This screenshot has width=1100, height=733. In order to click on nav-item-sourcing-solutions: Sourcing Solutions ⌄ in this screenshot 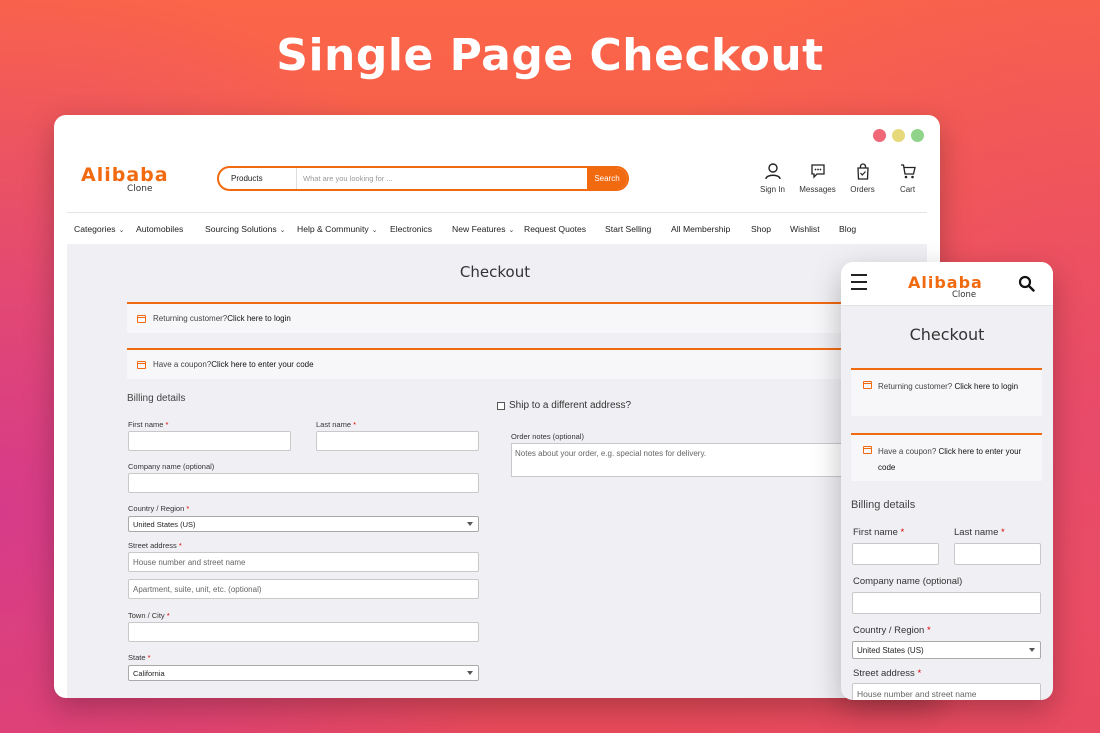, I will do `click(245, 229)`.